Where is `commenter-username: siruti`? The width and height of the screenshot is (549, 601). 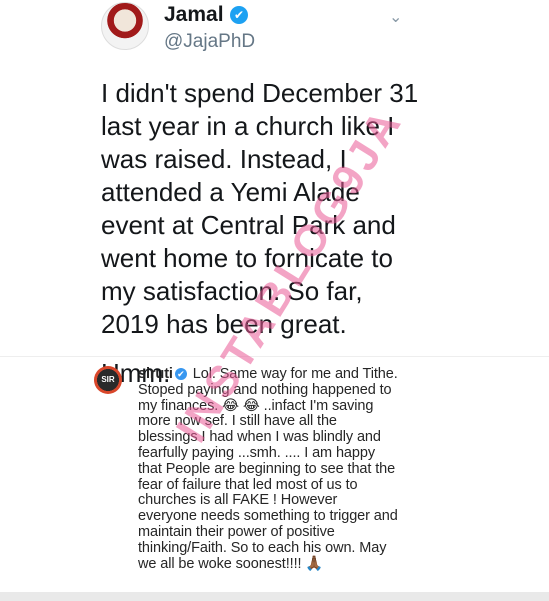
commenter-username: siruti is located at coordinates (155, 374).